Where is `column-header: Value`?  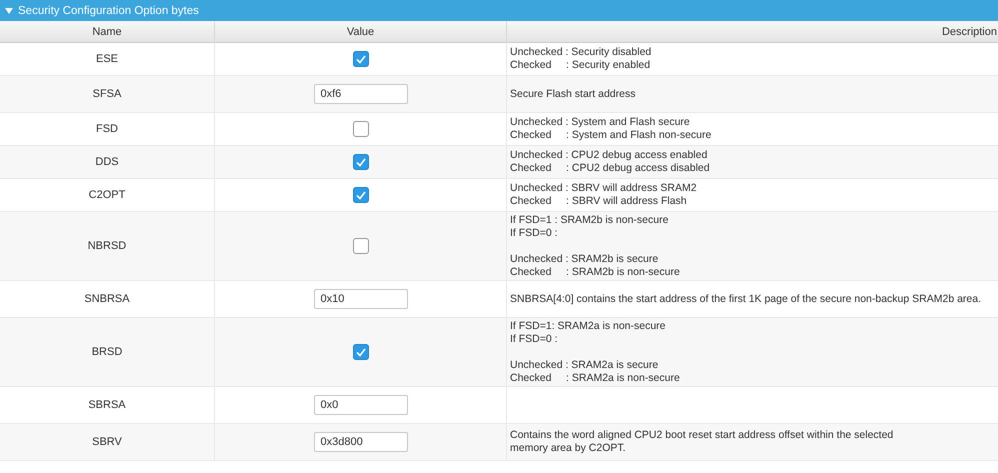 column-header: Value is located at coordinates (361, 32).